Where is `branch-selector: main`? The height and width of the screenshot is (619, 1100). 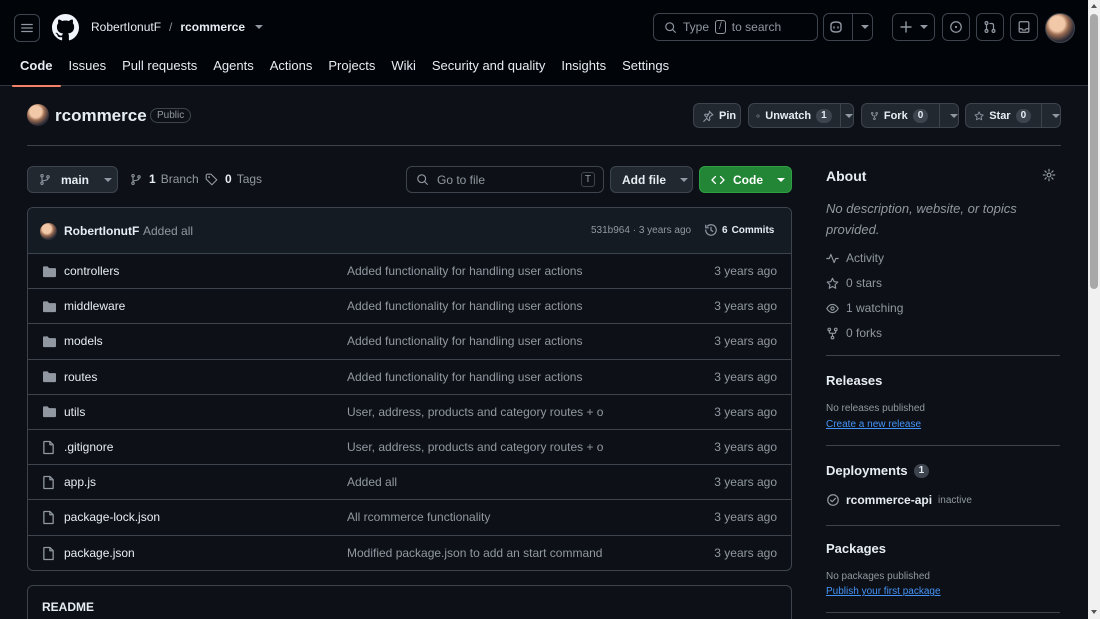 branch-selector: main is located at coordinates (72, 179).